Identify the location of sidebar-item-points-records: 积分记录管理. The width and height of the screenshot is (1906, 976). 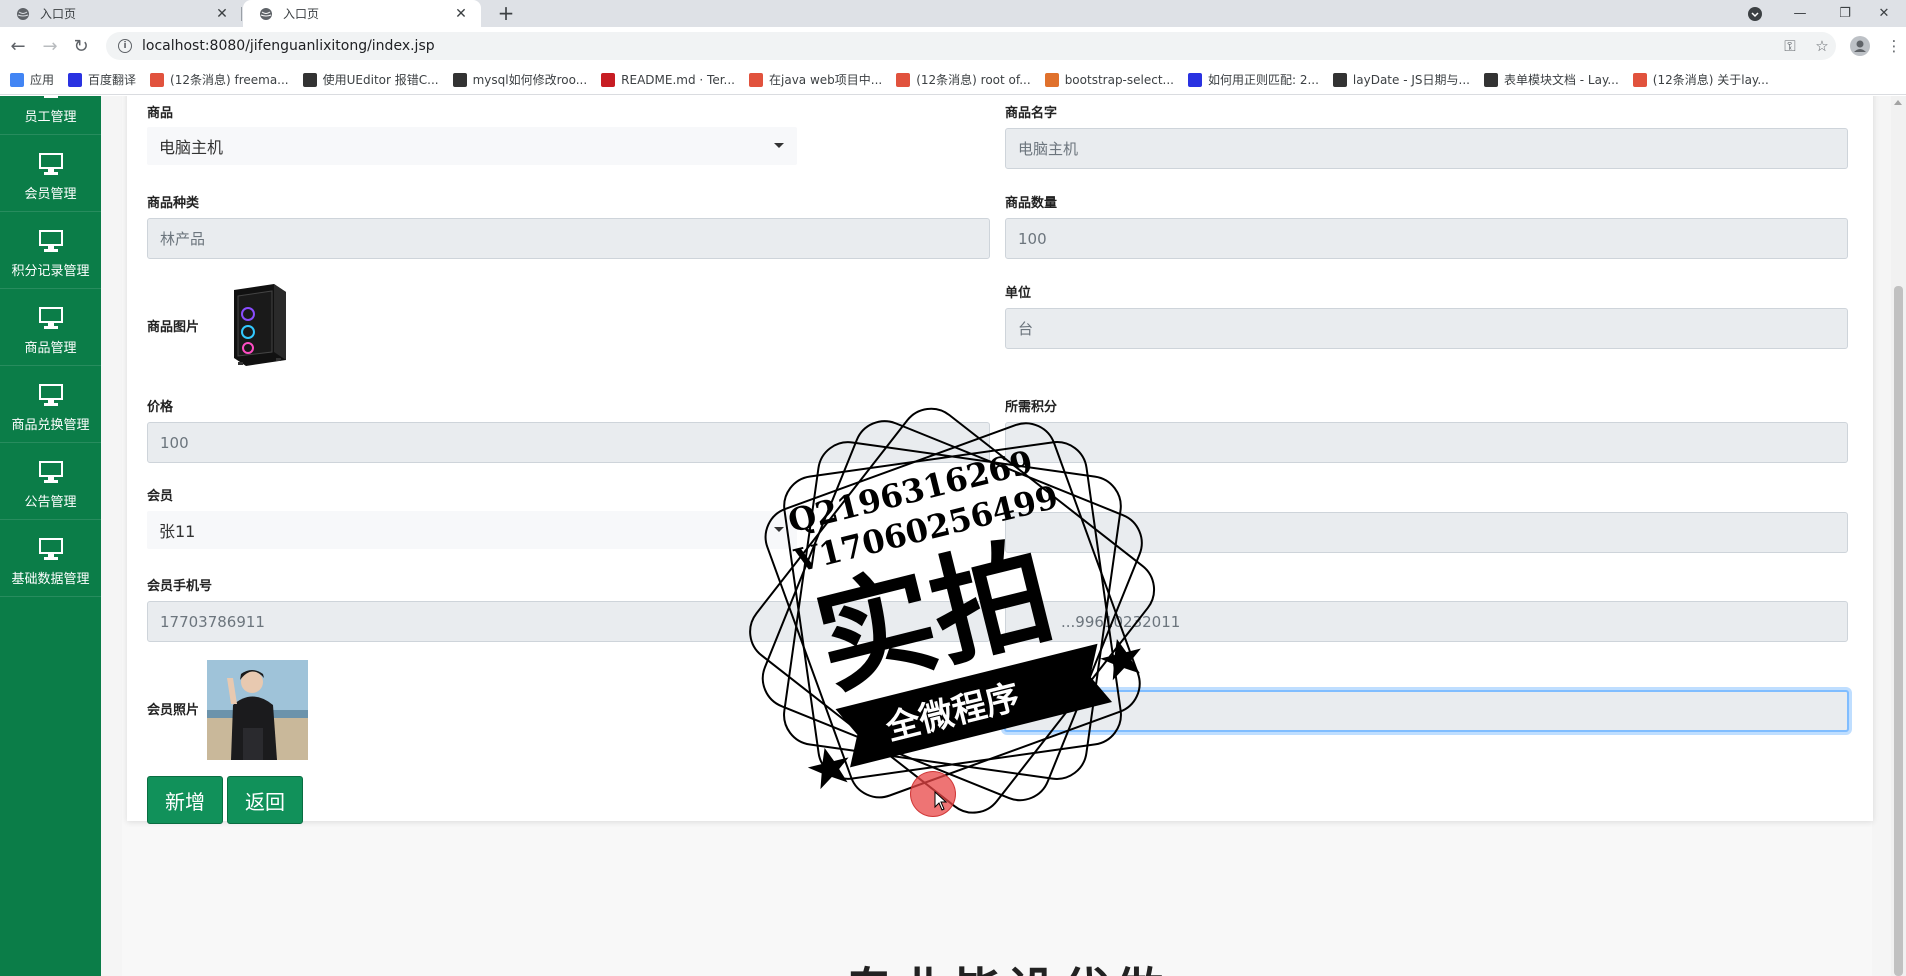
(50, 250).